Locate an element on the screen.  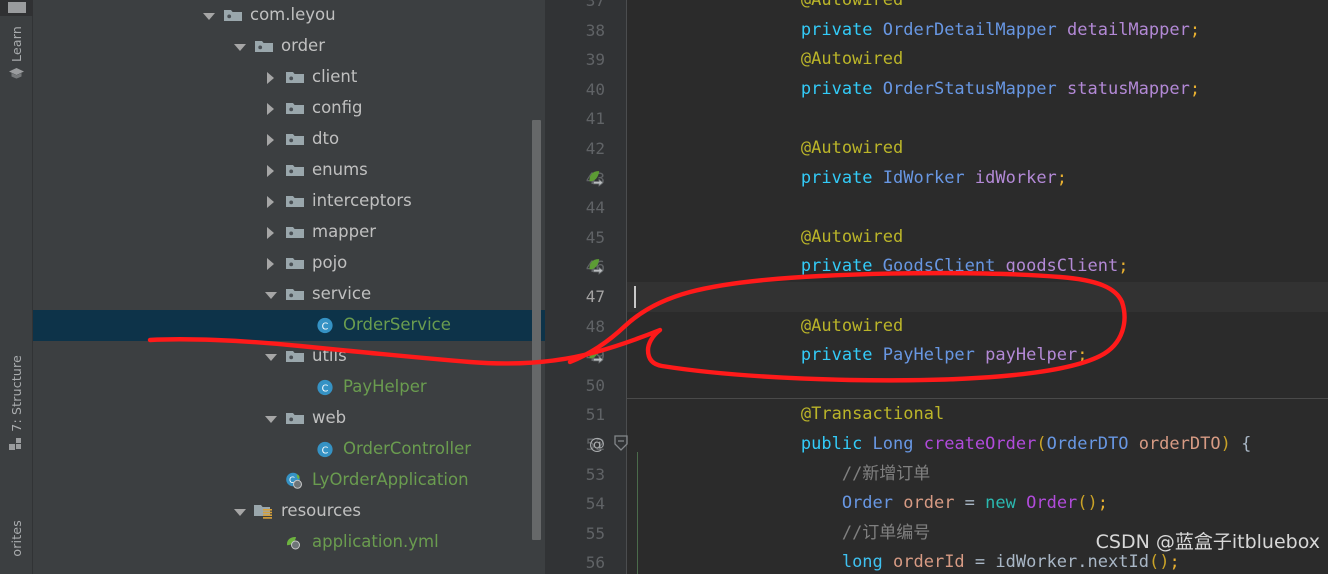
code-token: idWorker is located at coordinates (1015, 177).